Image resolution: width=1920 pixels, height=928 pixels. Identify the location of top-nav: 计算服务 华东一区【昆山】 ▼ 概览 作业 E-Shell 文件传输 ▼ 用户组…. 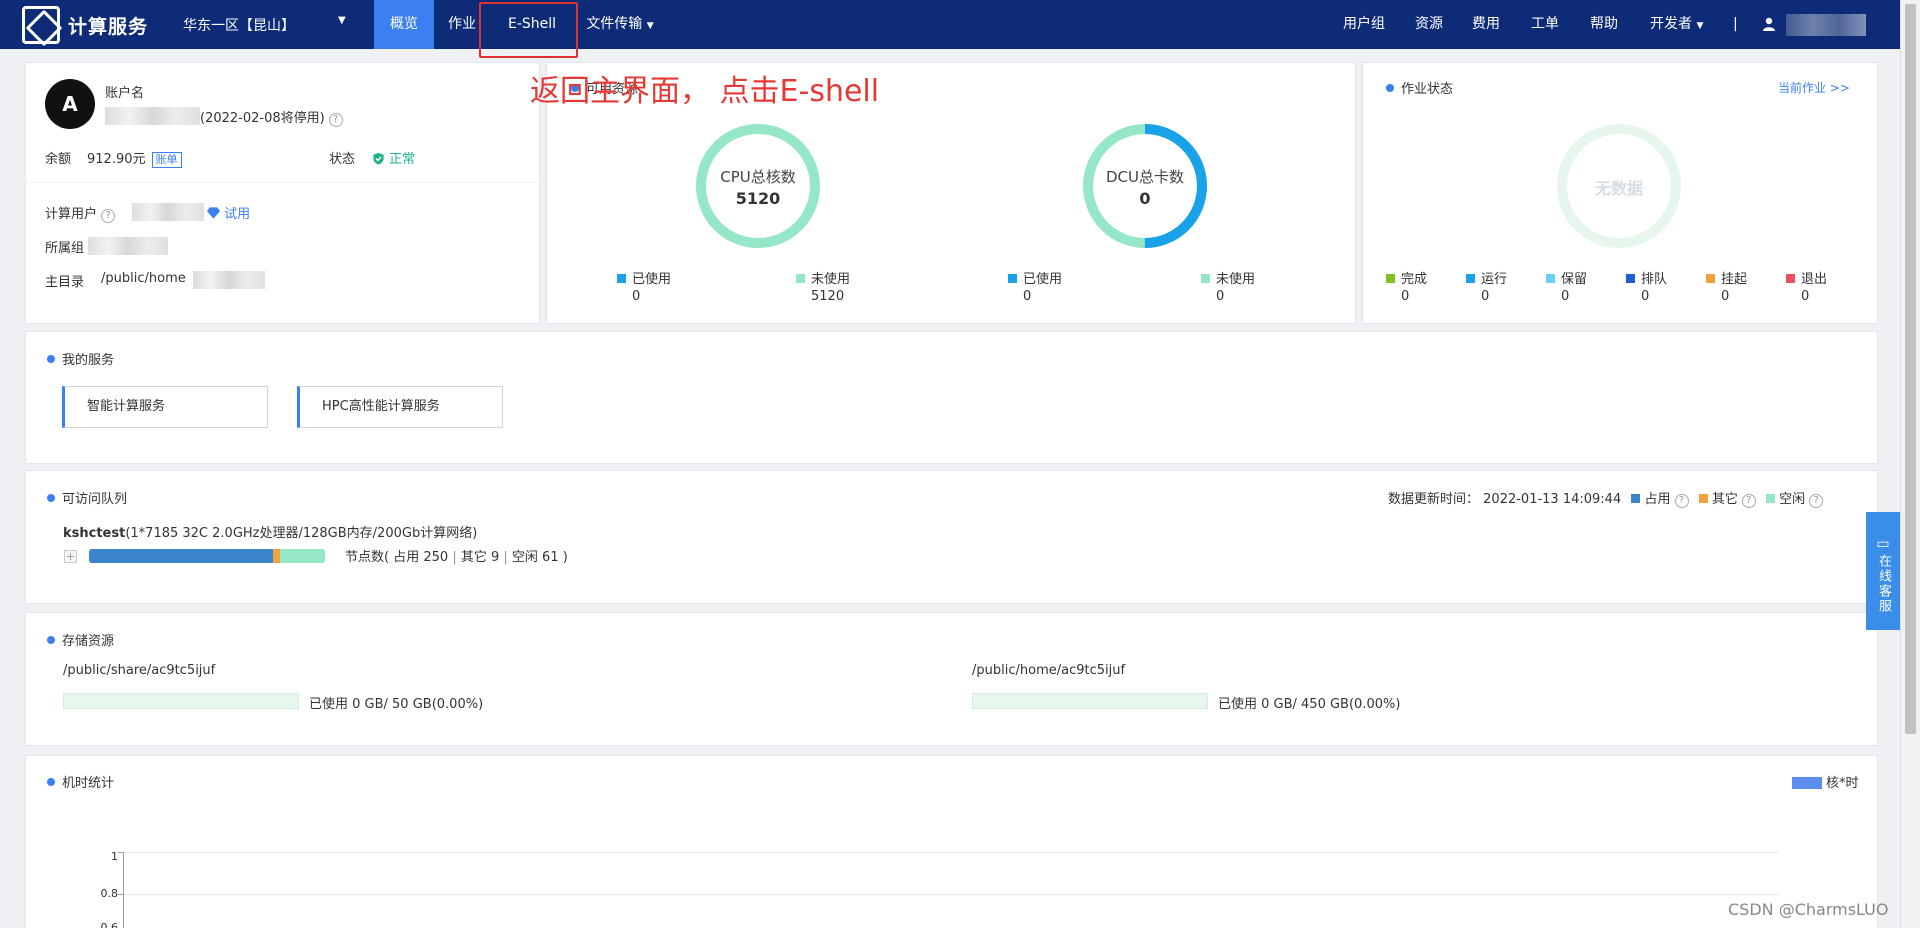
(950, 24).